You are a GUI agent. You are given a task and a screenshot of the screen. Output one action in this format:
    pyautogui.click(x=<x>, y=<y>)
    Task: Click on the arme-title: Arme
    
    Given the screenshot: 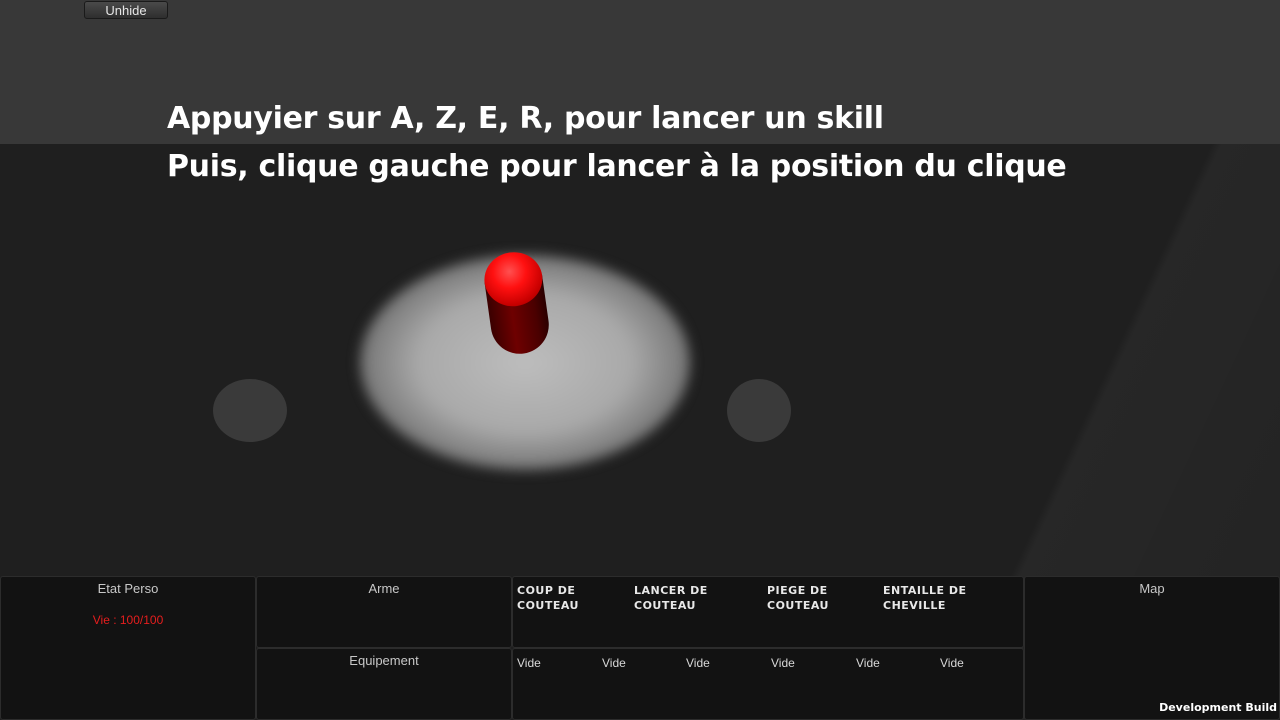 What is the action you would take?
    pyautogui.click(x=384, y=588)
    